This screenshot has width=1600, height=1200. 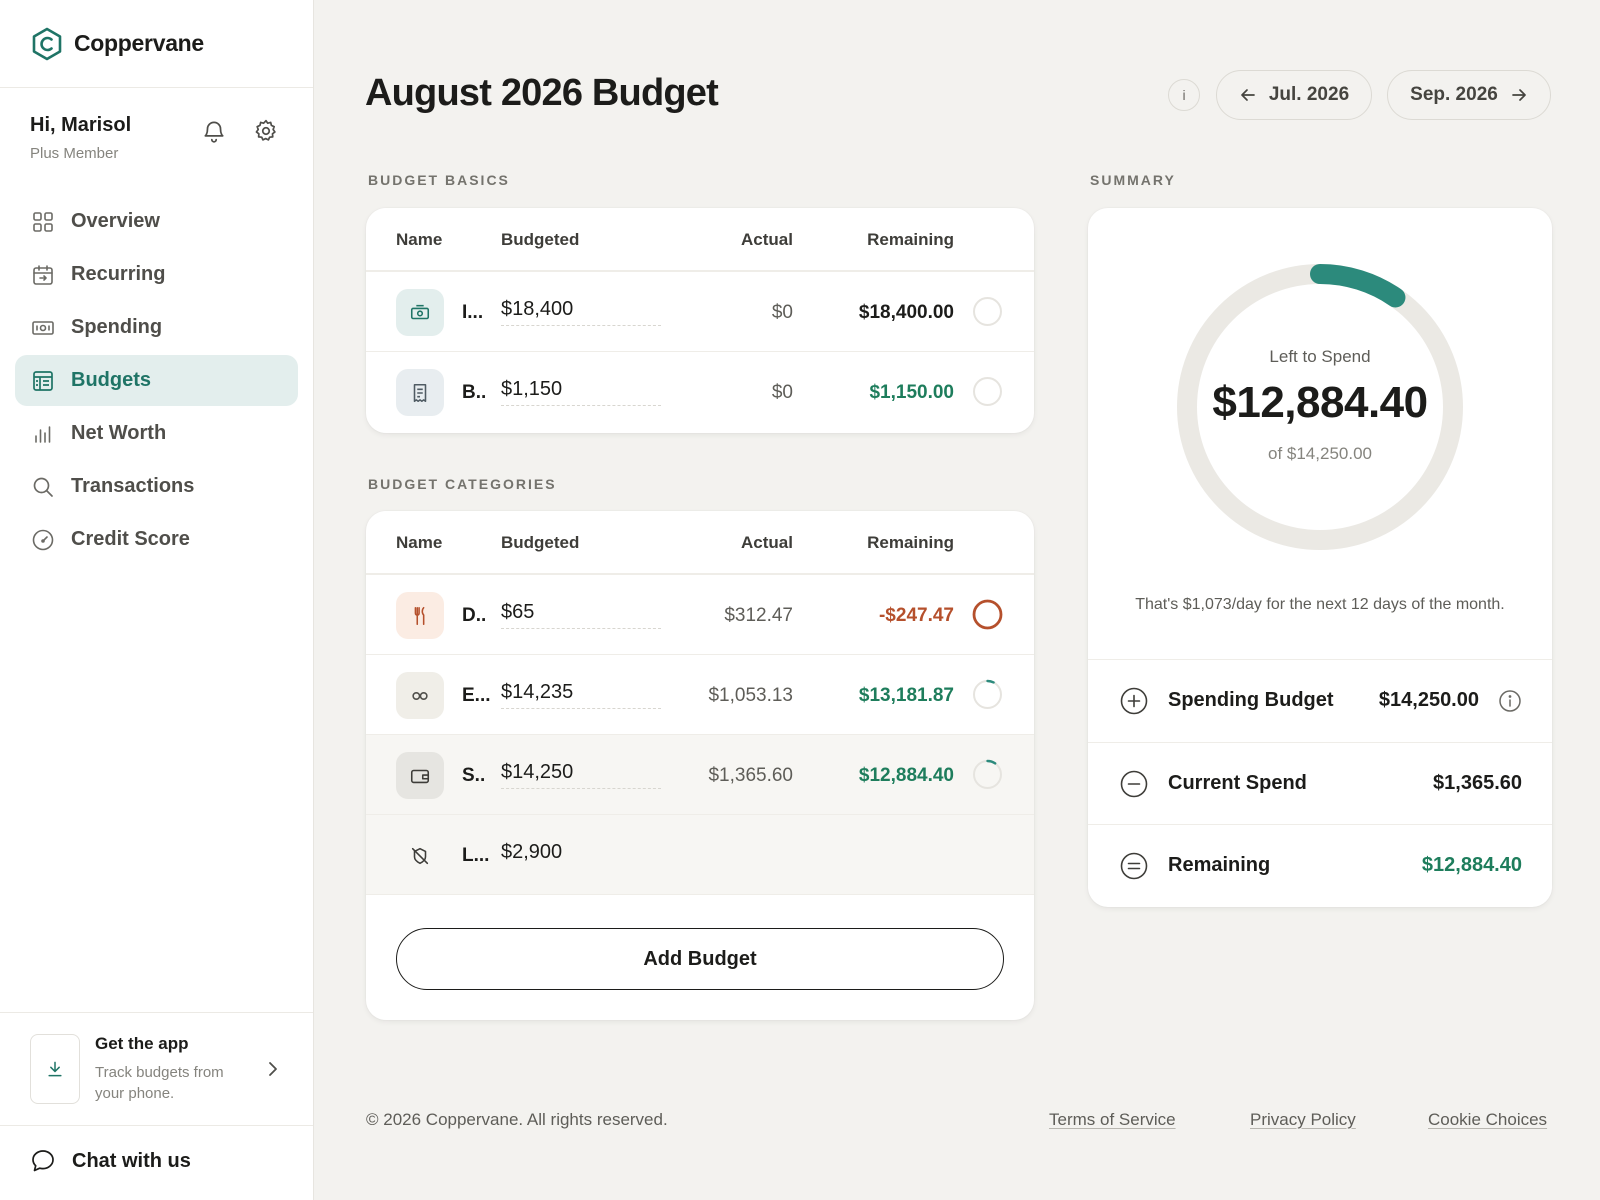 What do you see at coordinates (43, 1161) in the screenshot?
I see `chat-bubble-icon` at bounding box center [43, 1161].